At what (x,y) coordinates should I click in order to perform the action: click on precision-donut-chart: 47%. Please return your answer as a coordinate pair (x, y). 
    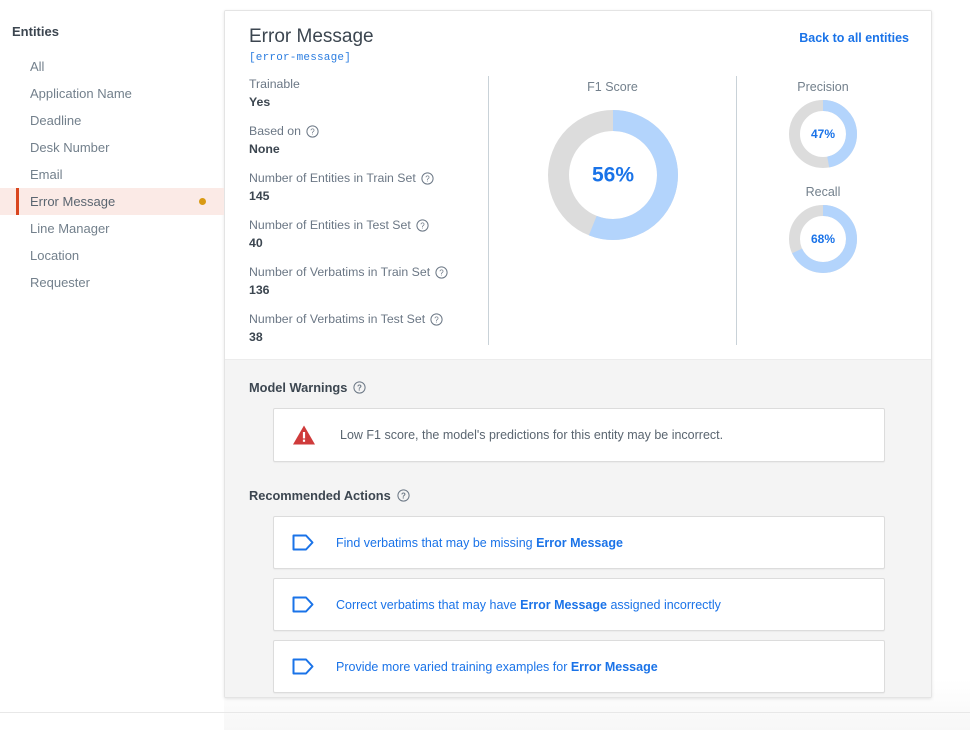
    Looking at the image, I should click on (823, 135).